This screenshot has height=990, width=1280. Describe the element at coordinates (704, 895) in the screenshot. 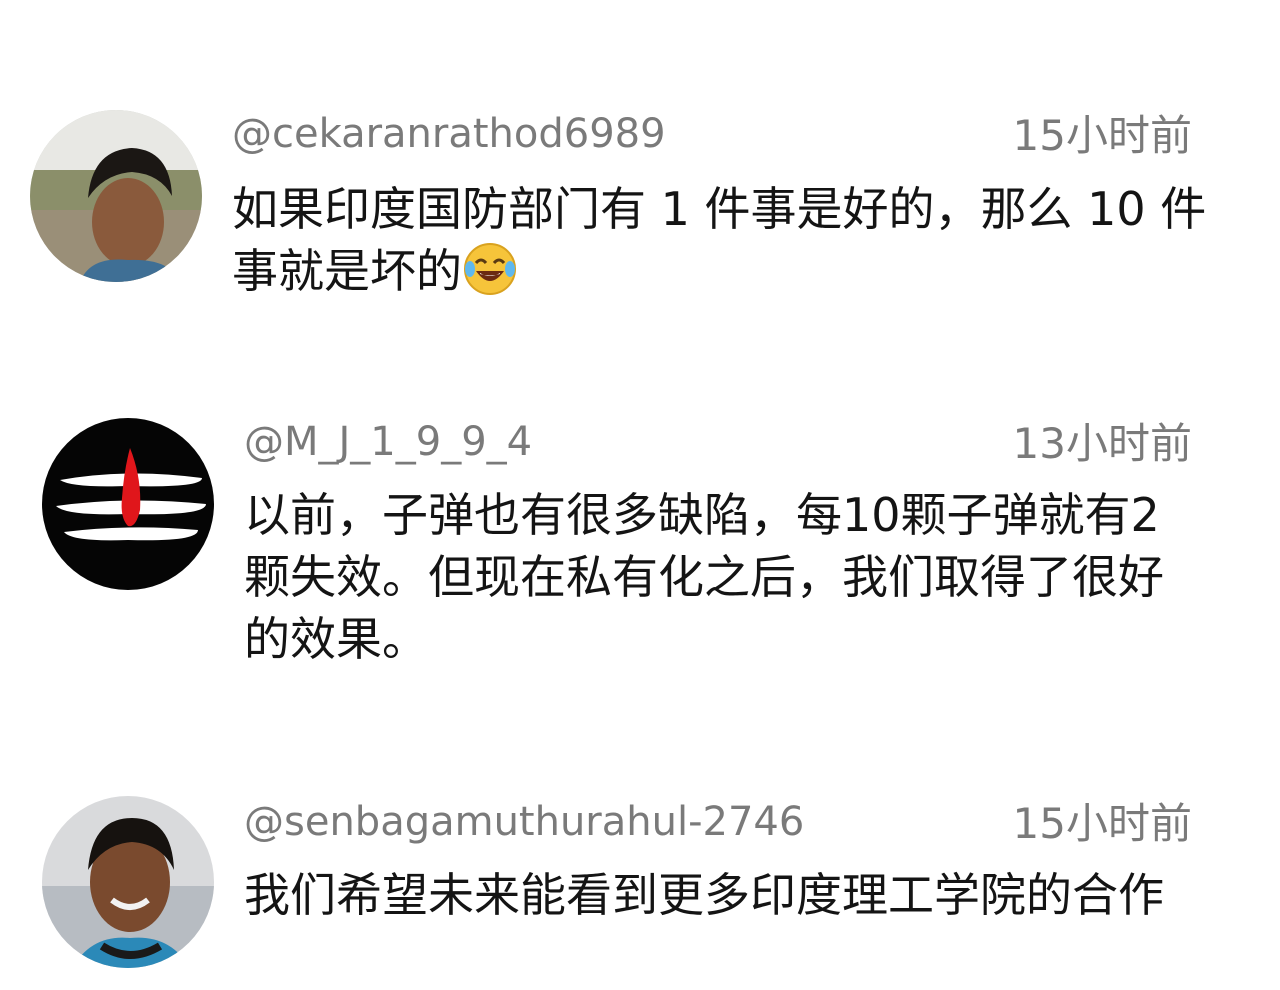

I see `comment-text: 我们希望未来能看到更多印度理工学院的合作` at that location.